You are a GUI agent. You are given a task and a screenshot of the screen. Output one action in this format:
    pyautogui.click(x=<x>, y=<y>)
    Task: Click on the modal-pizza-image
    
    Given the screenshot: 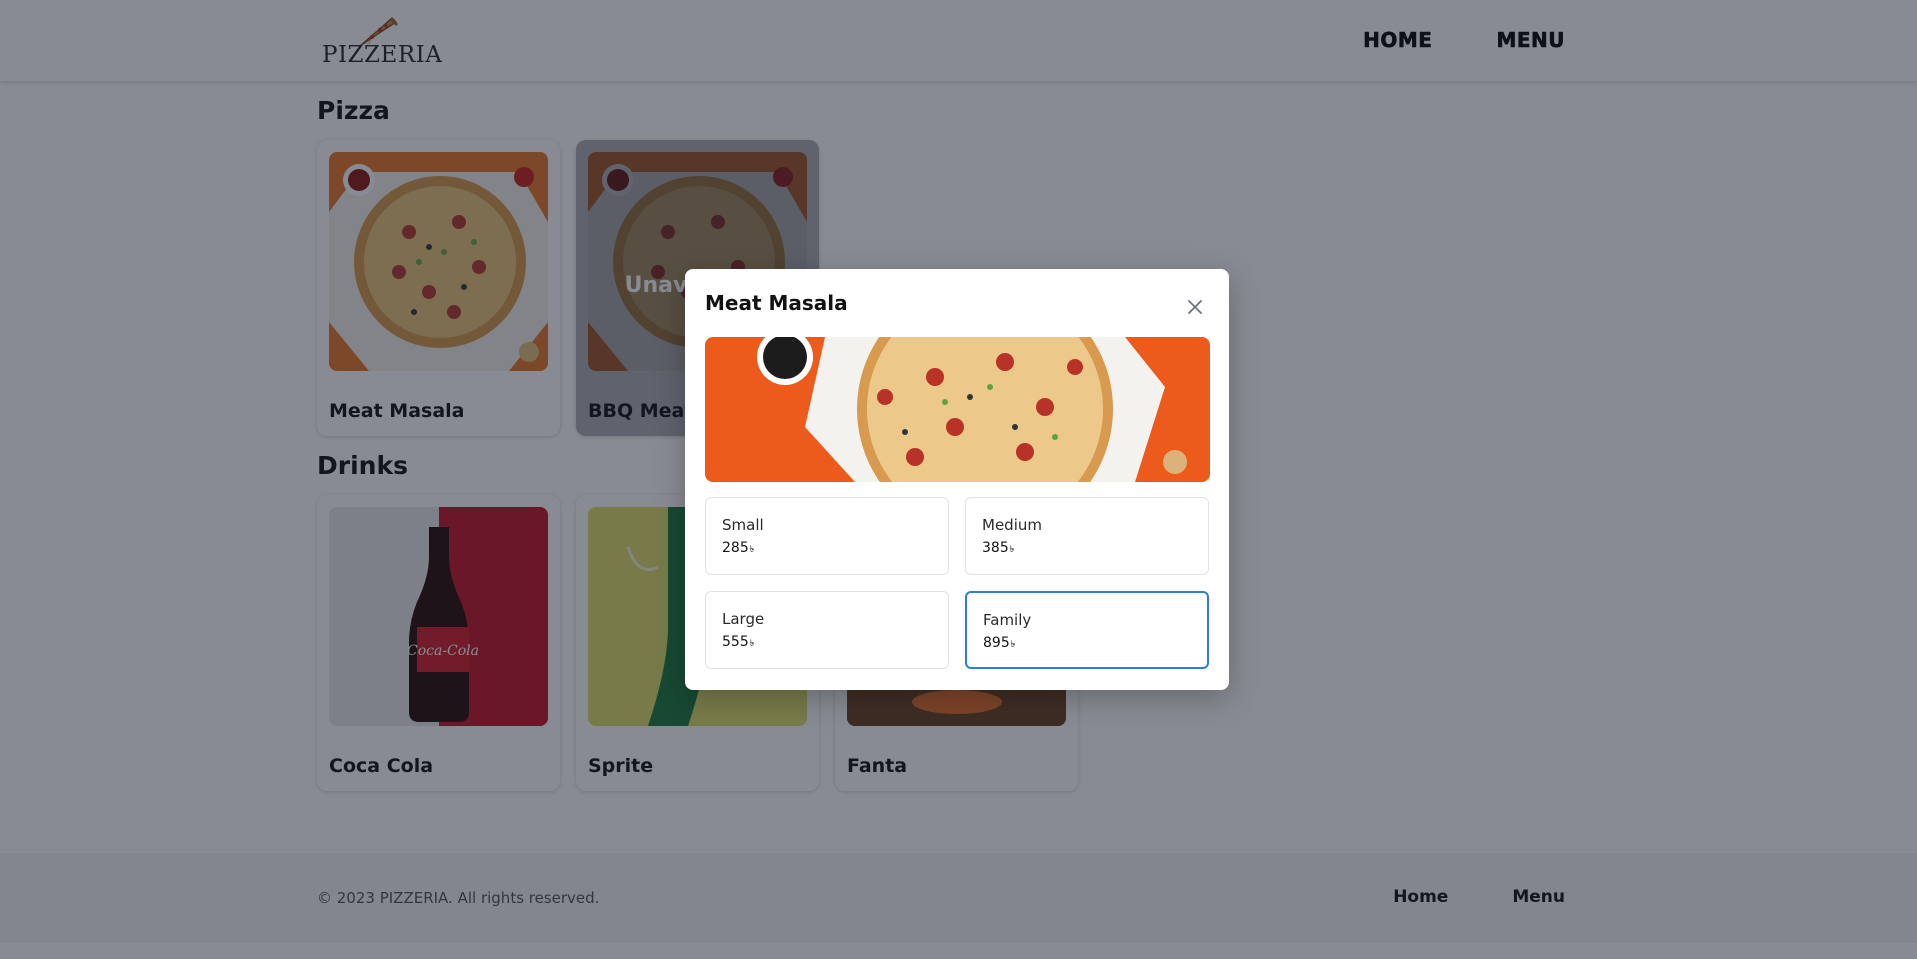 What is the action you would take?
    pyautogui.click(x=957, y=409)
    